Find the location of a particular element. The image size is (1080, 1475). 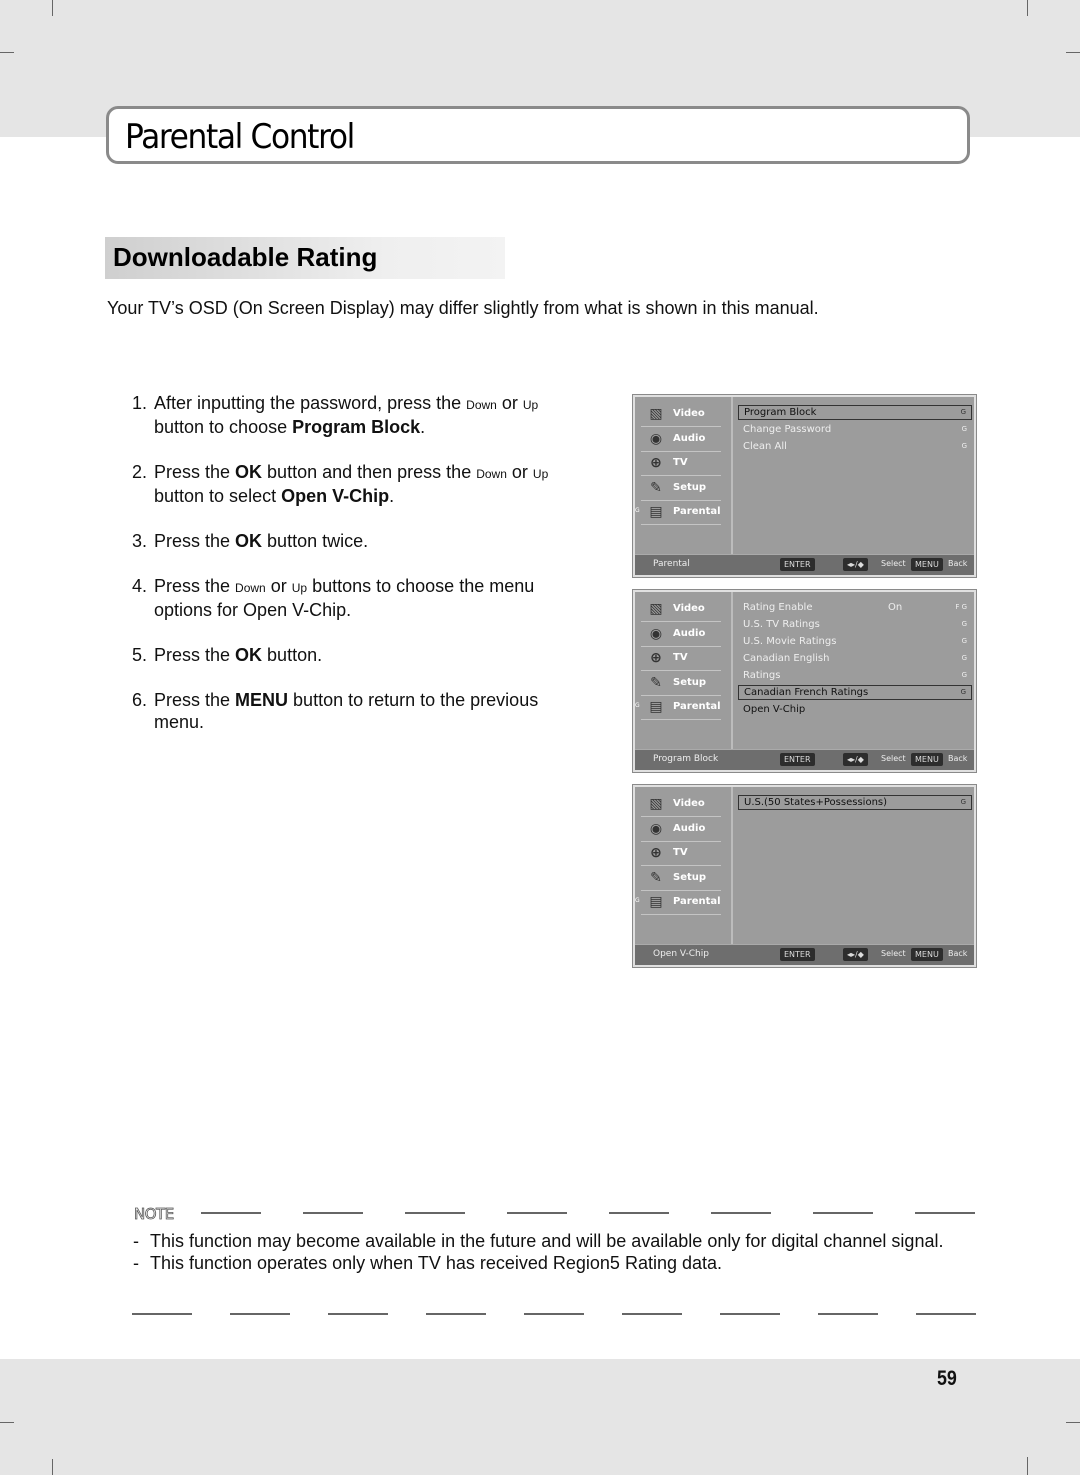

osd-menu-item: Canadian English G is located at coordinates (855, 658).